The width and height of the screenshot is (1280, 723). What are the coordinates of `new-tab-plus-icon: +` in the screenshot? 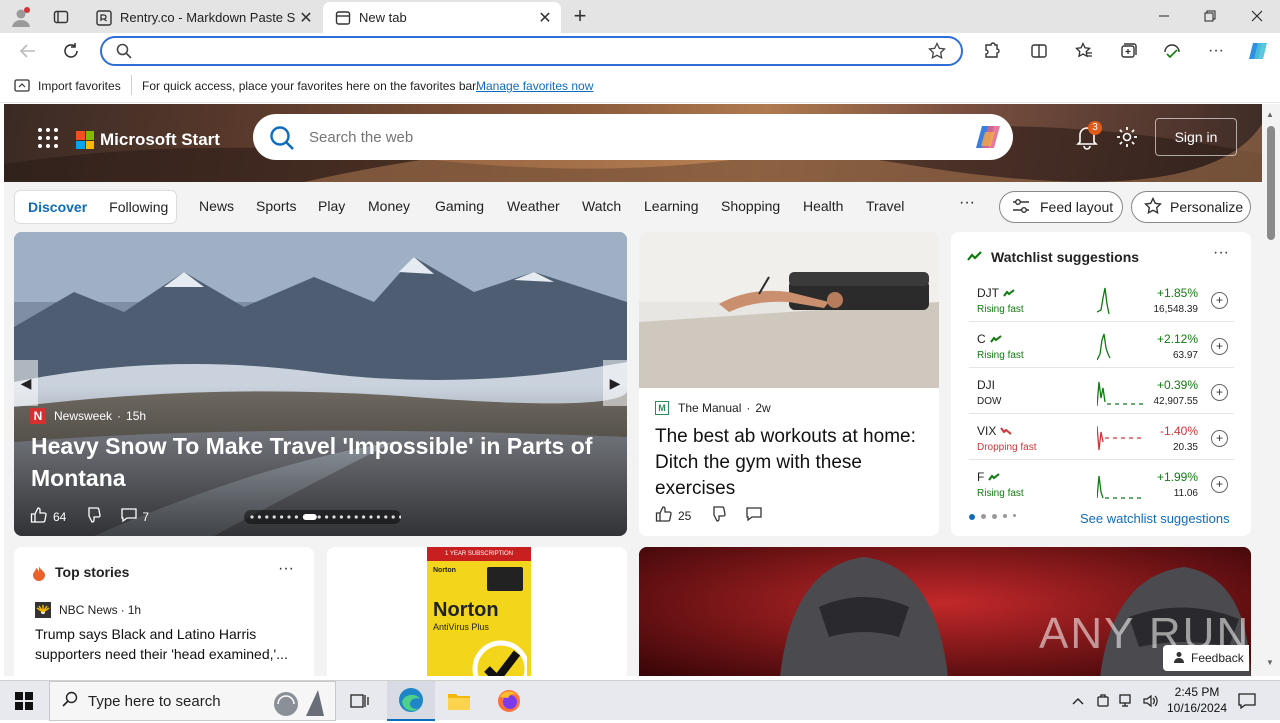 It's located at (580, 15).